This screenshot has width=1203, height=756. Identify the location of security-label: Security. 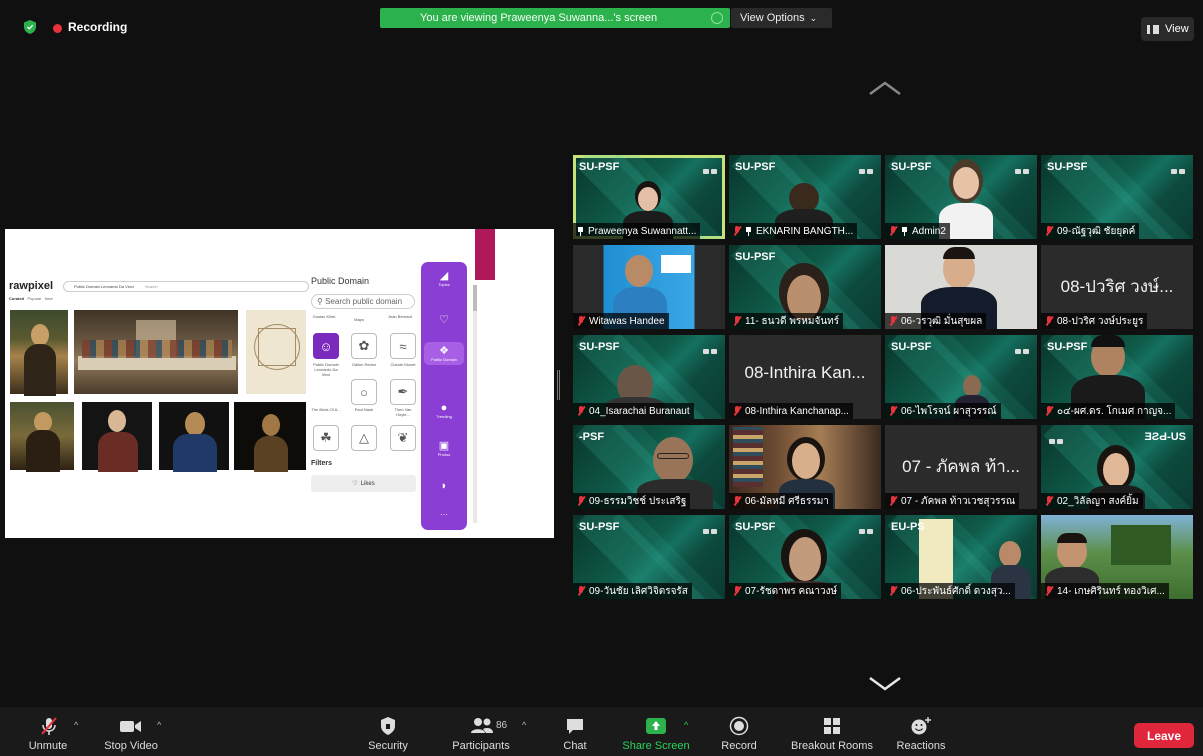
(388, 746).